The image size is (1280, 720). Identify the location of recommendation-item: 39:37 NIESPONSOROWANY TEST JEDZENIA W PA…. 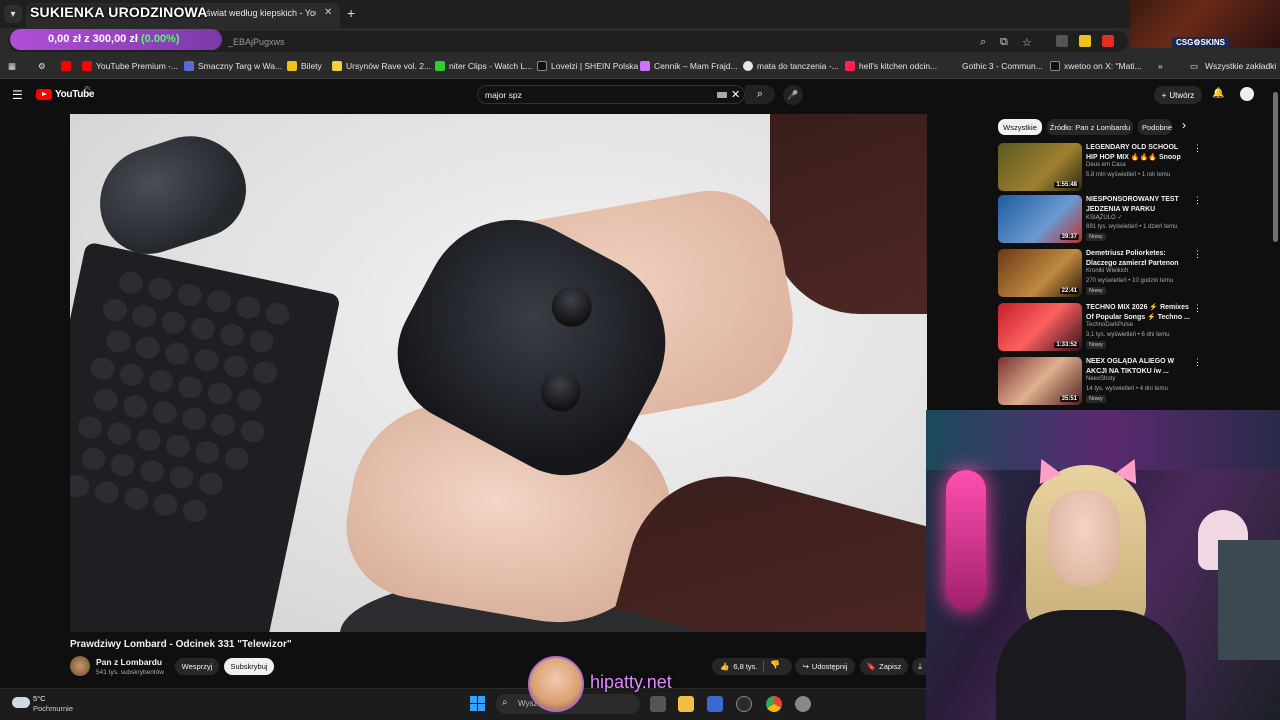
(1133, 220).